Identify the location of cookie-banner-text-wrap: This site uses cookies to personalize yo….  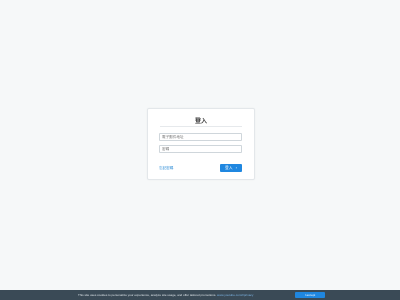
(165, 295).